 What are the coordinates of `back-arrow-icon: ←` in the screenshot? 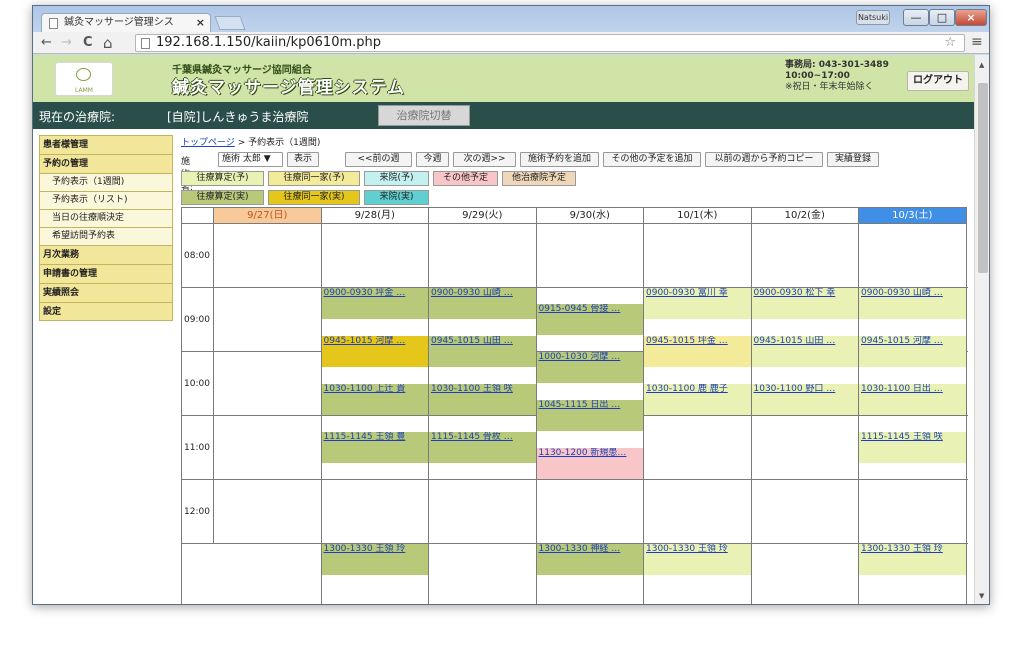 It's located at (46, 43).